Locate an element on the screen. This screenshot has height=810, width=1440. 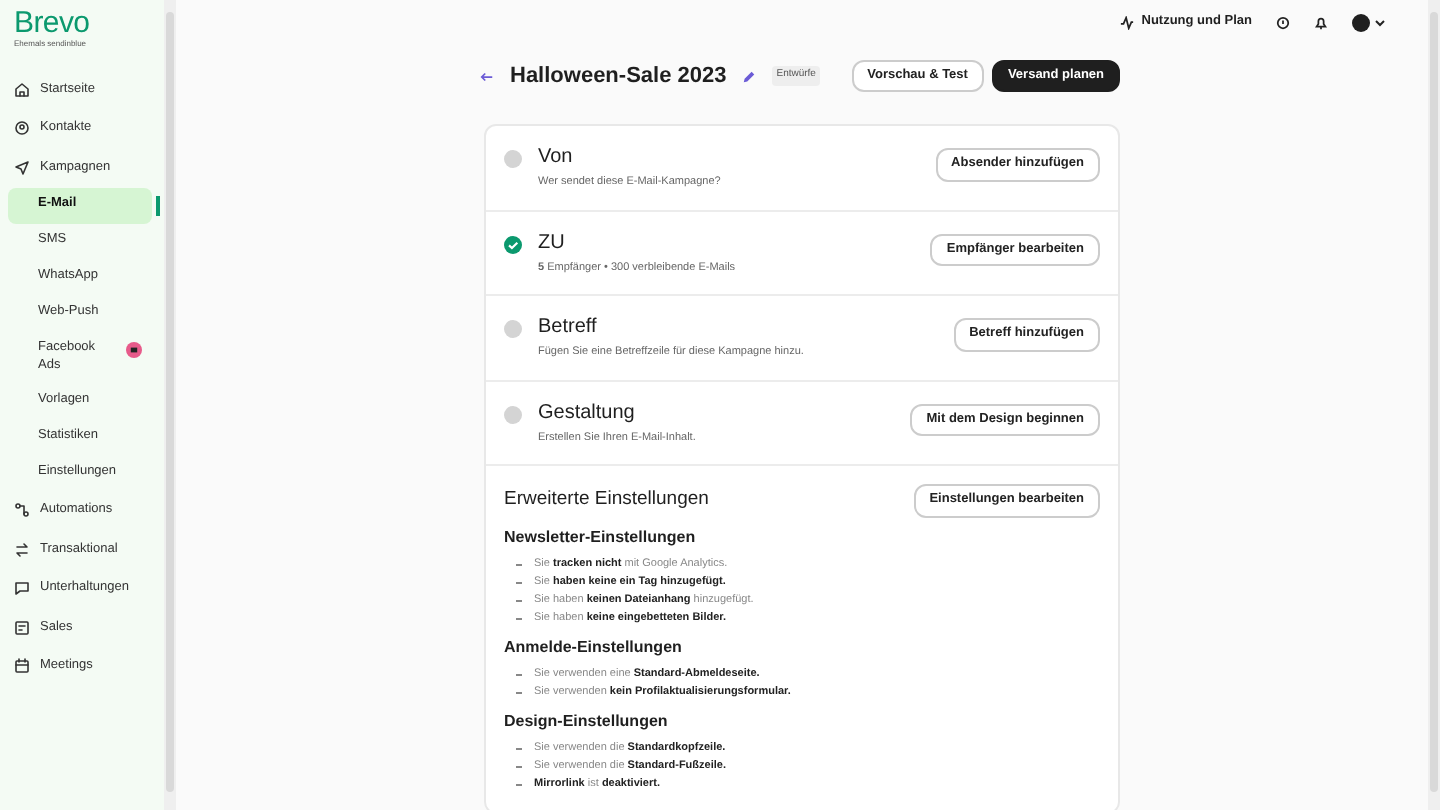
send-icon is located at coordinates (22, 167).